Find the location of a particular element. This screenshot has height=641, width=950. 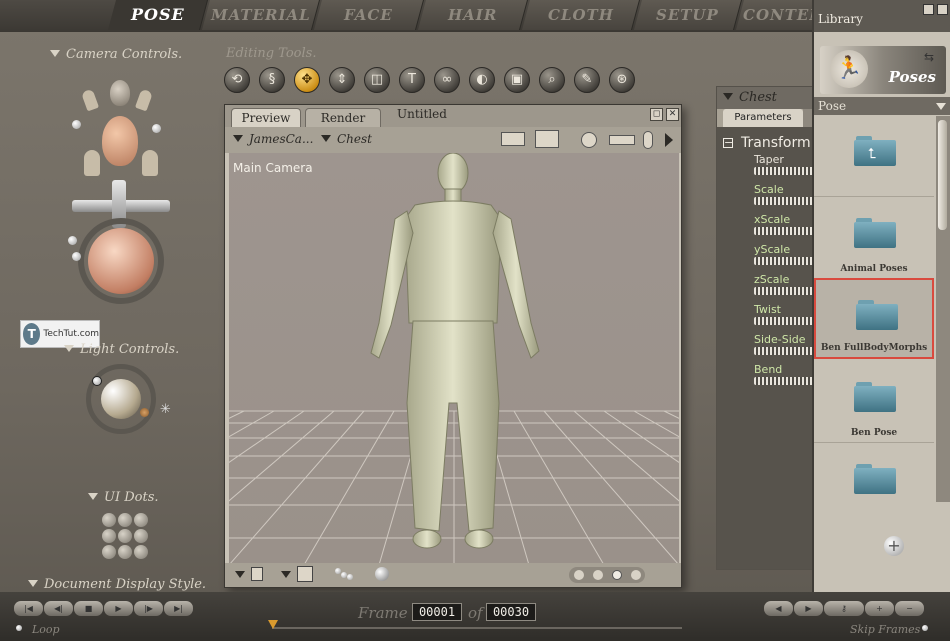

rotate-left-icon is located at coordinates (76, 124).